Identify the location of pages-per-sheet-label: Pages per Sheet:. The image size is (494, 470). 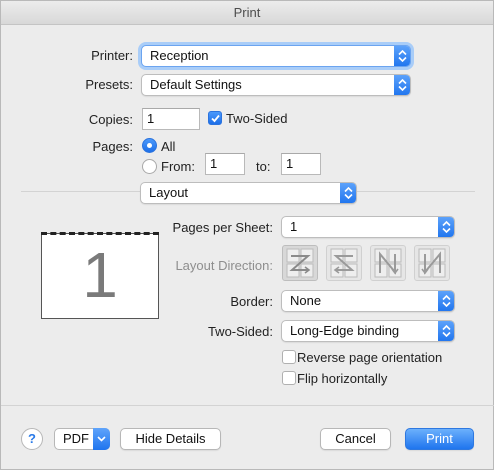
(222, 227).